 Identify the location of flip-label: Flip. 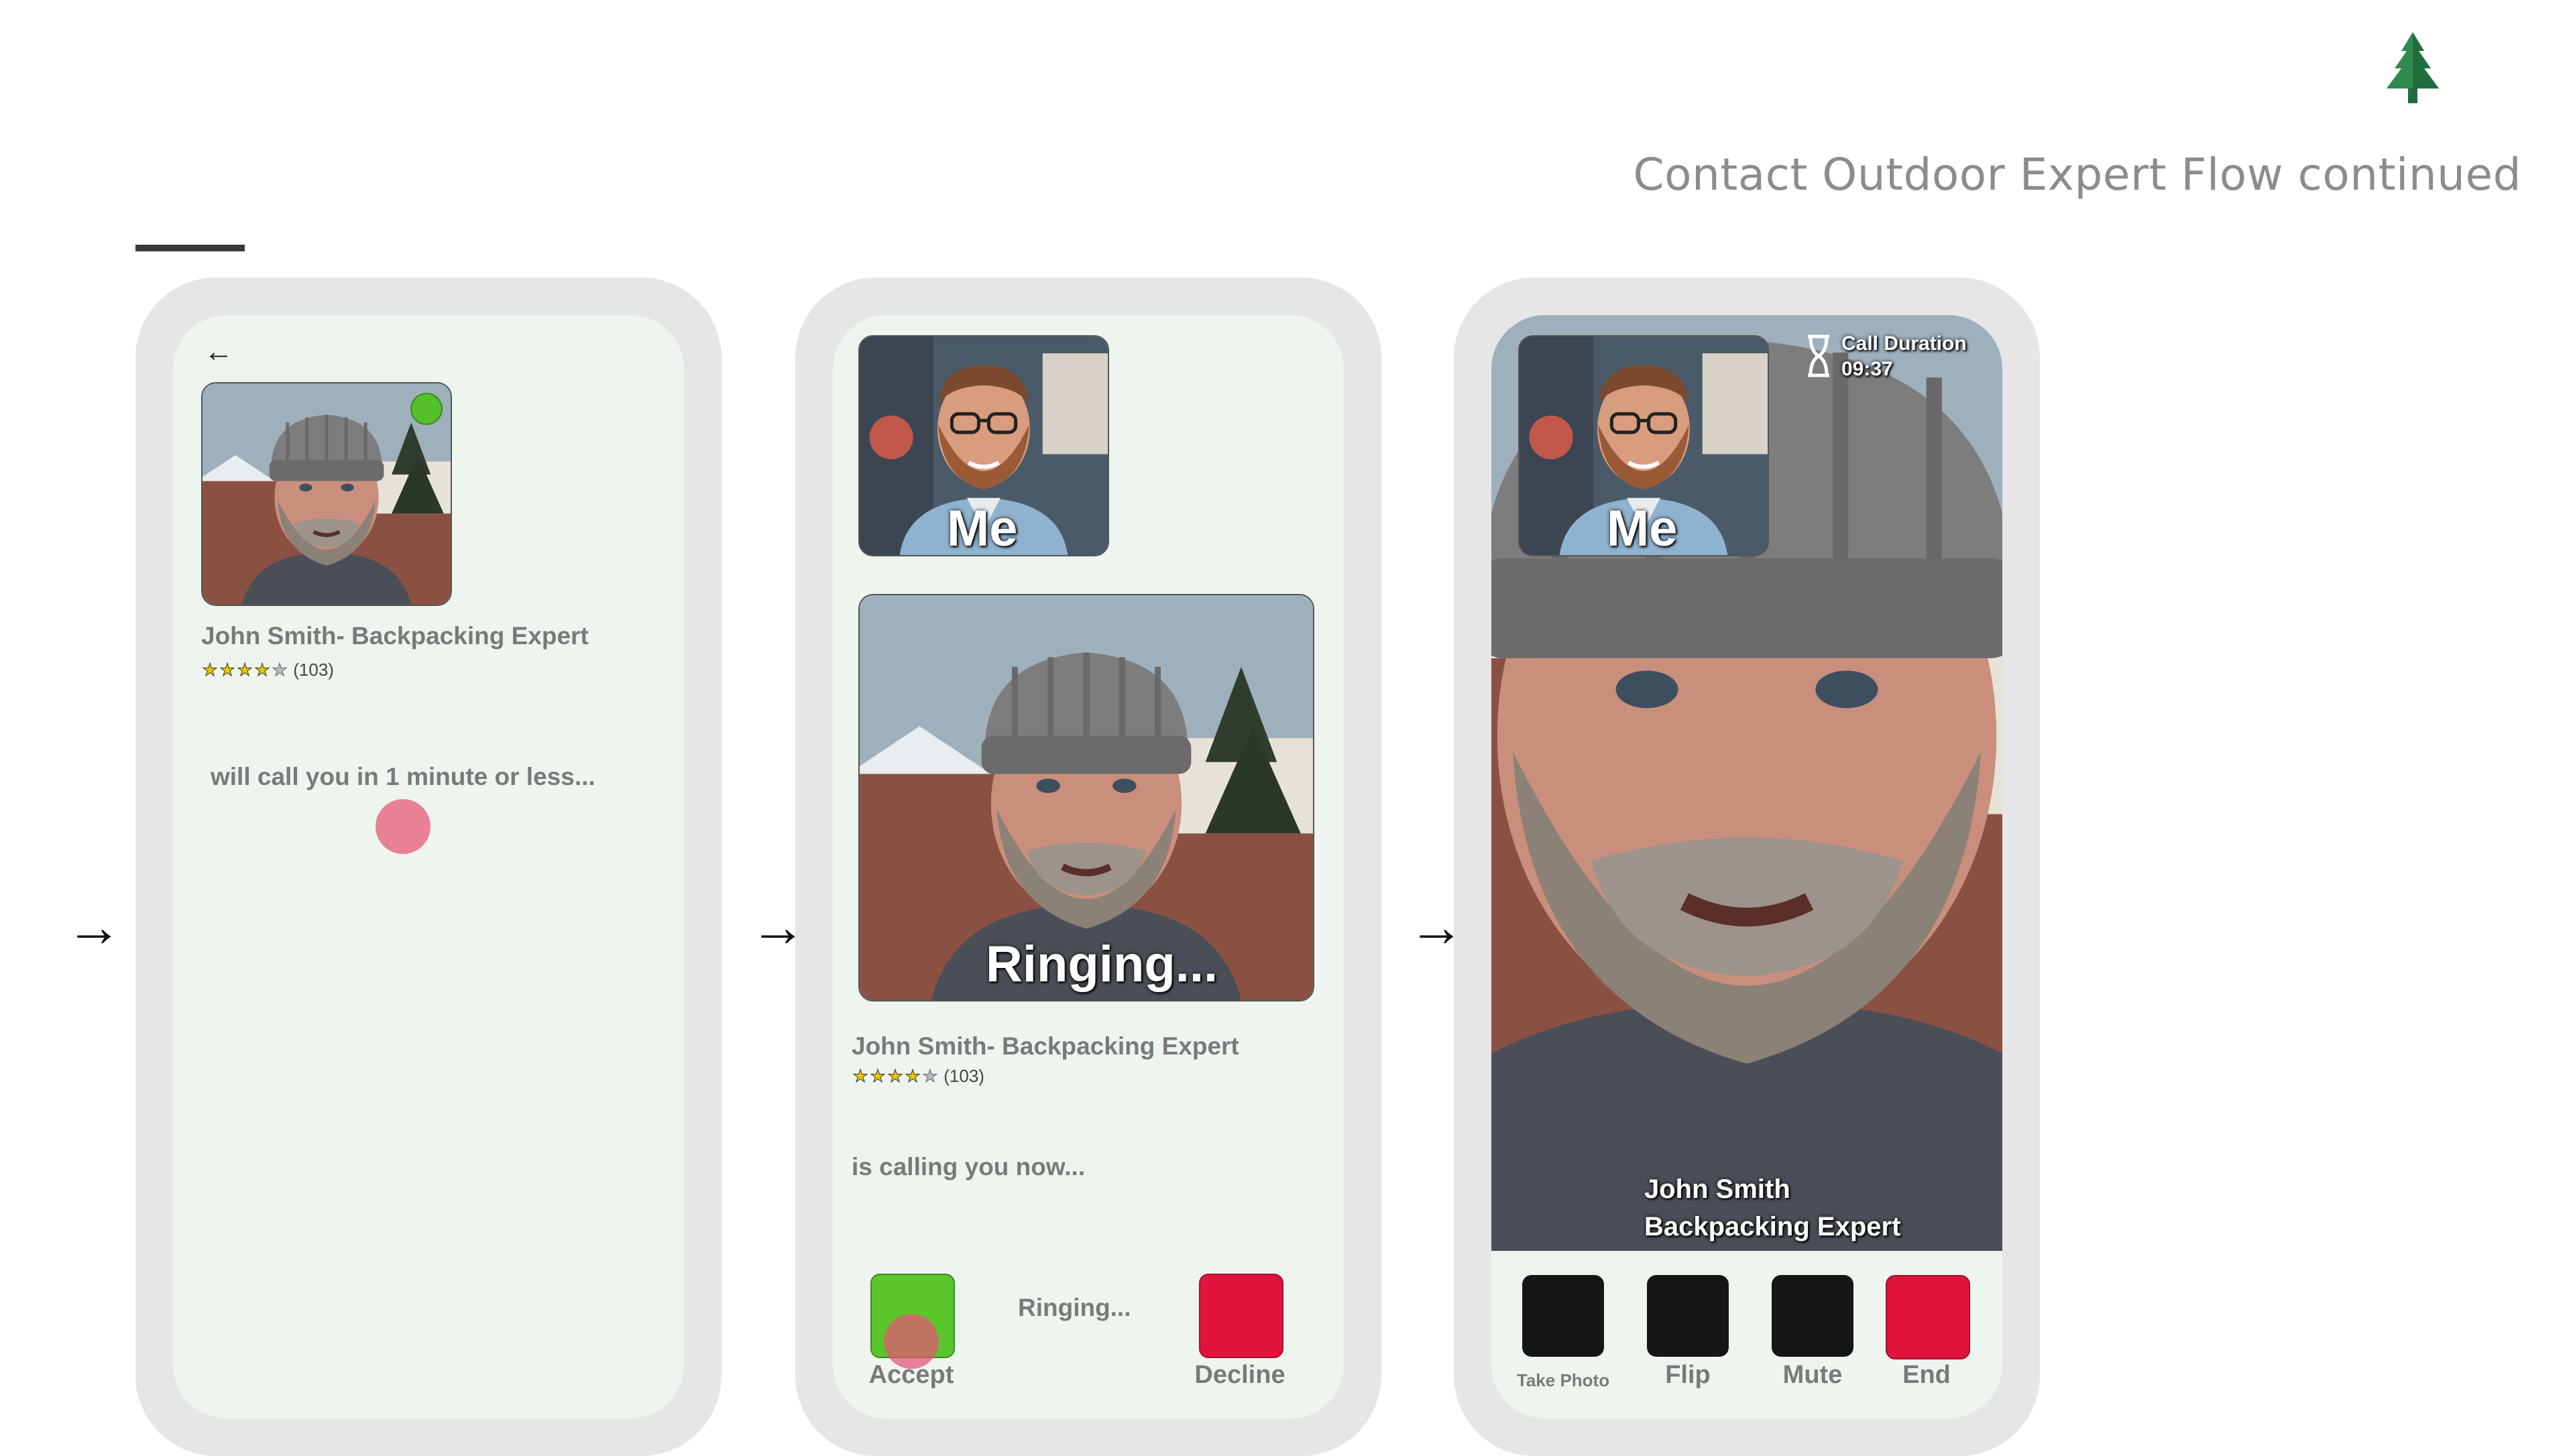
(1688, 1375).